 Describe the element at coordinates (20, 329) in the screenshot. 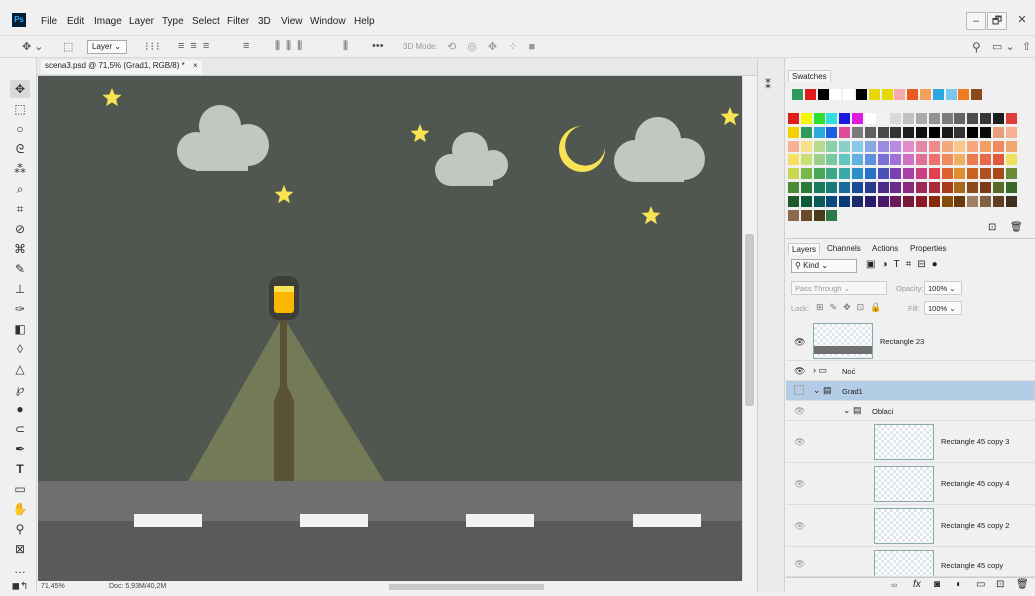

I see `gradient-tool-icon: ◧` at that location.